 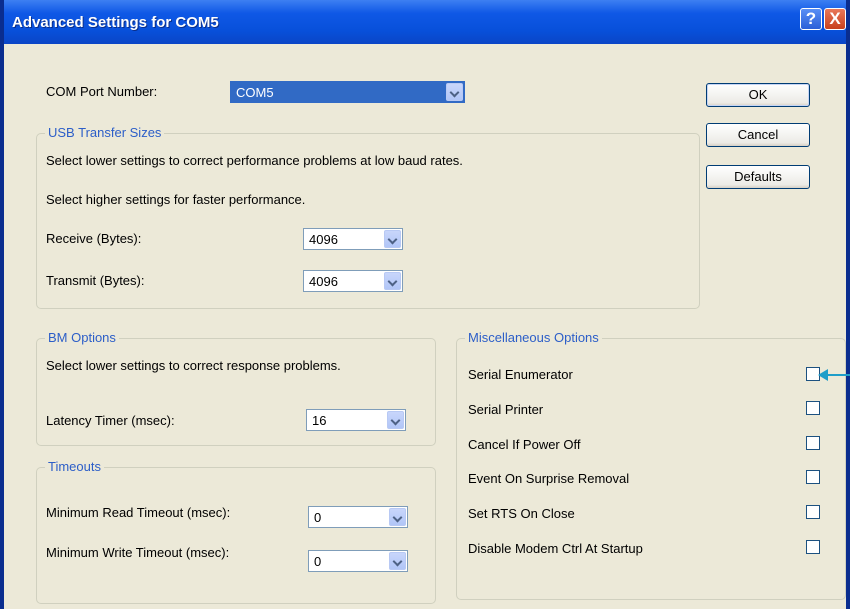 I want to click on arrow-left-icon, so click(x=823, y=375).